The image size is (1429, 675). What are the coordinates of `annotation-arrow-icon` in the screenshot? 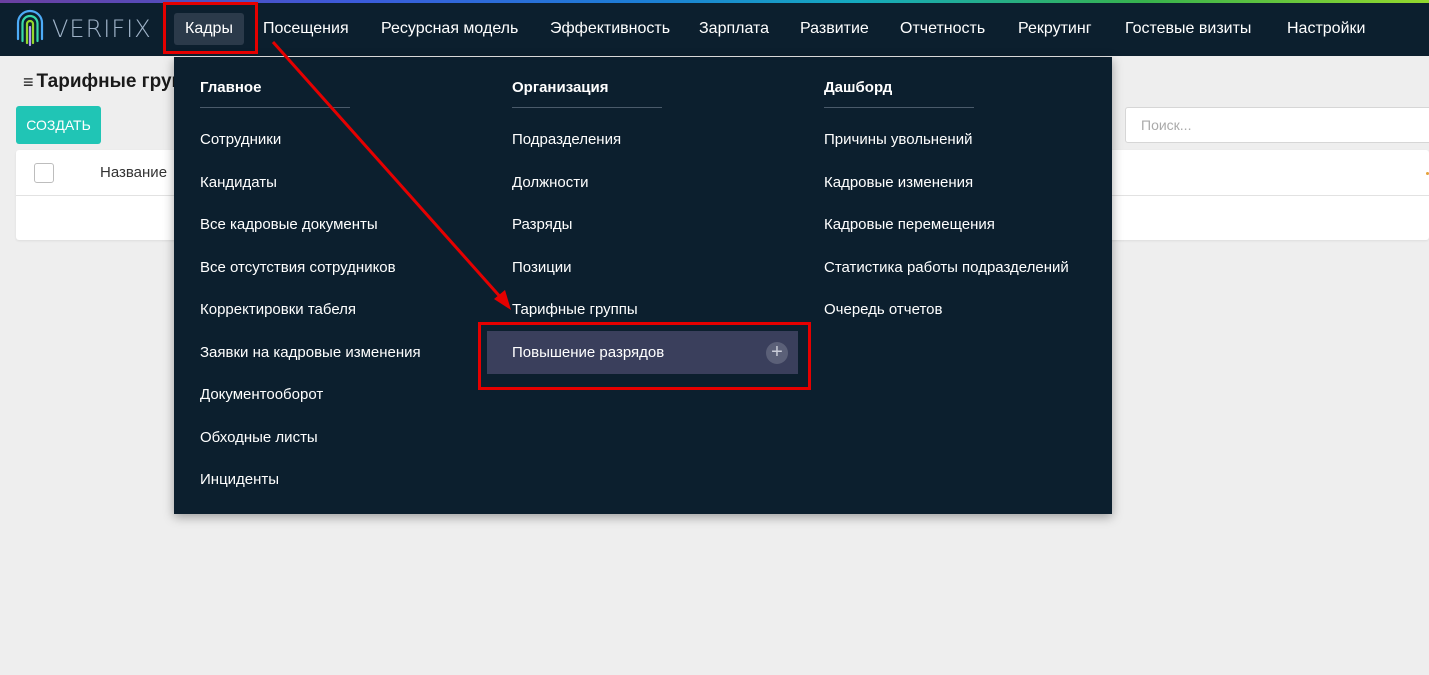 It's located at (391, 175).